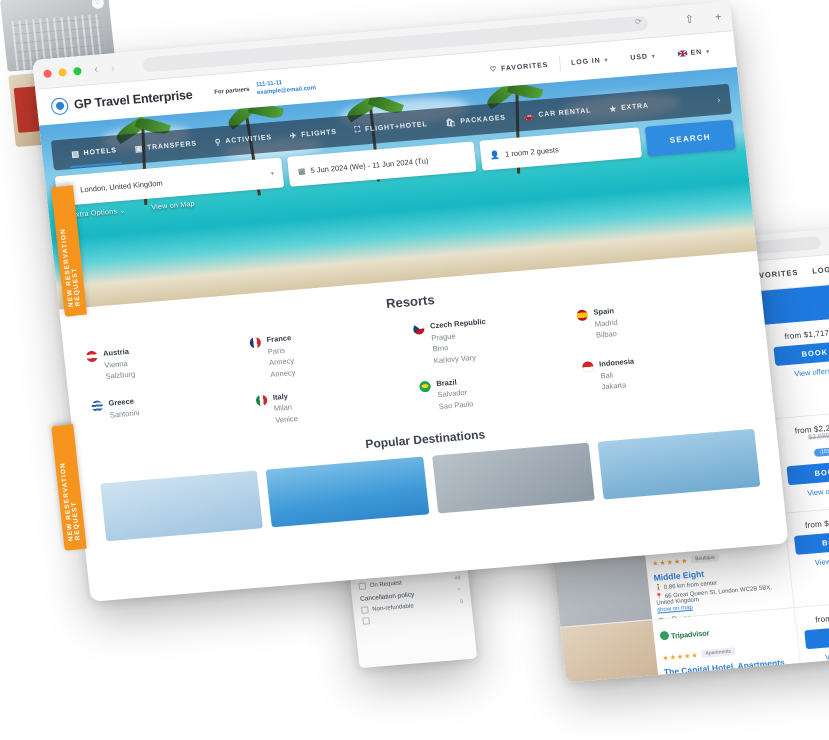  What do you see at coordinates (590, 61) in the screenshot?
I see `login-button: LOG IN ▾` at bounding box center [590, 61].